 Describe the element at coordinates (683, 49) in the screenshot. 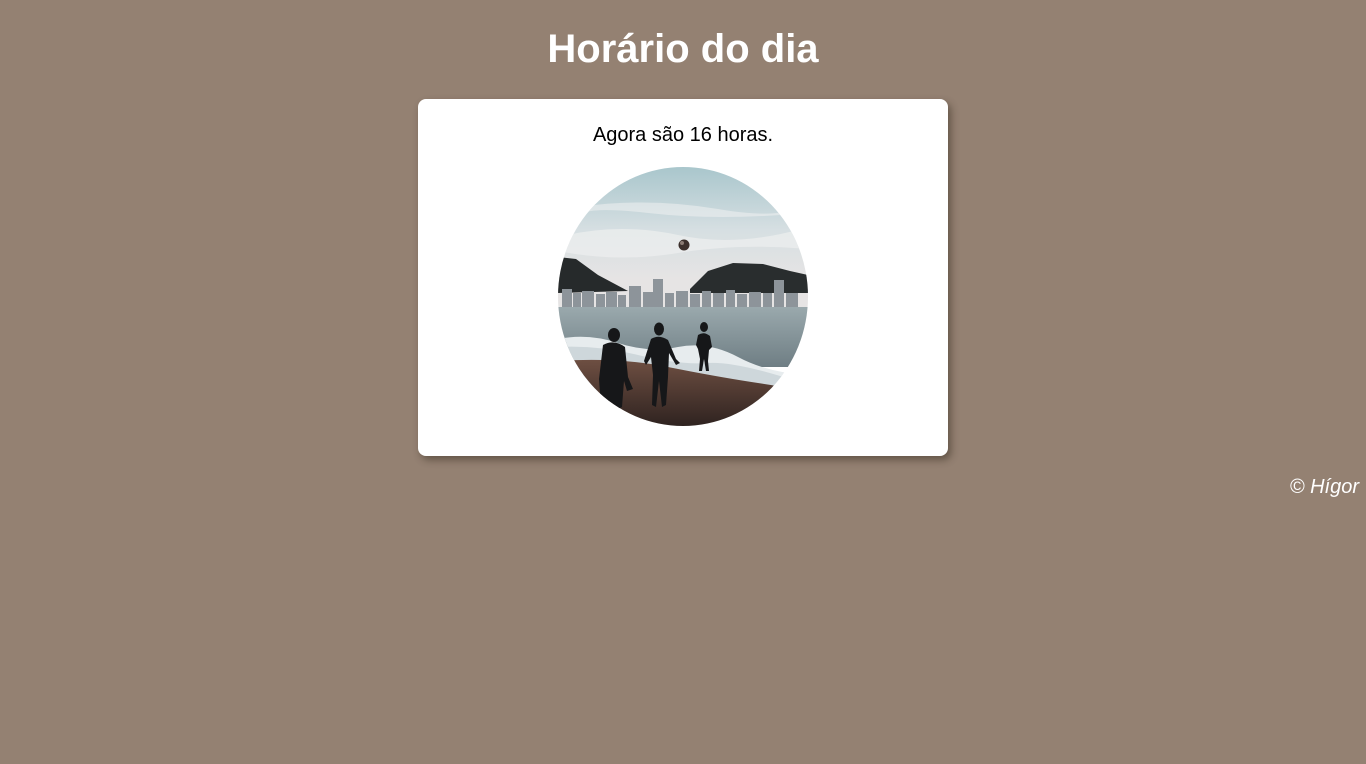

I see `page-title: Horário do dia` at that location.